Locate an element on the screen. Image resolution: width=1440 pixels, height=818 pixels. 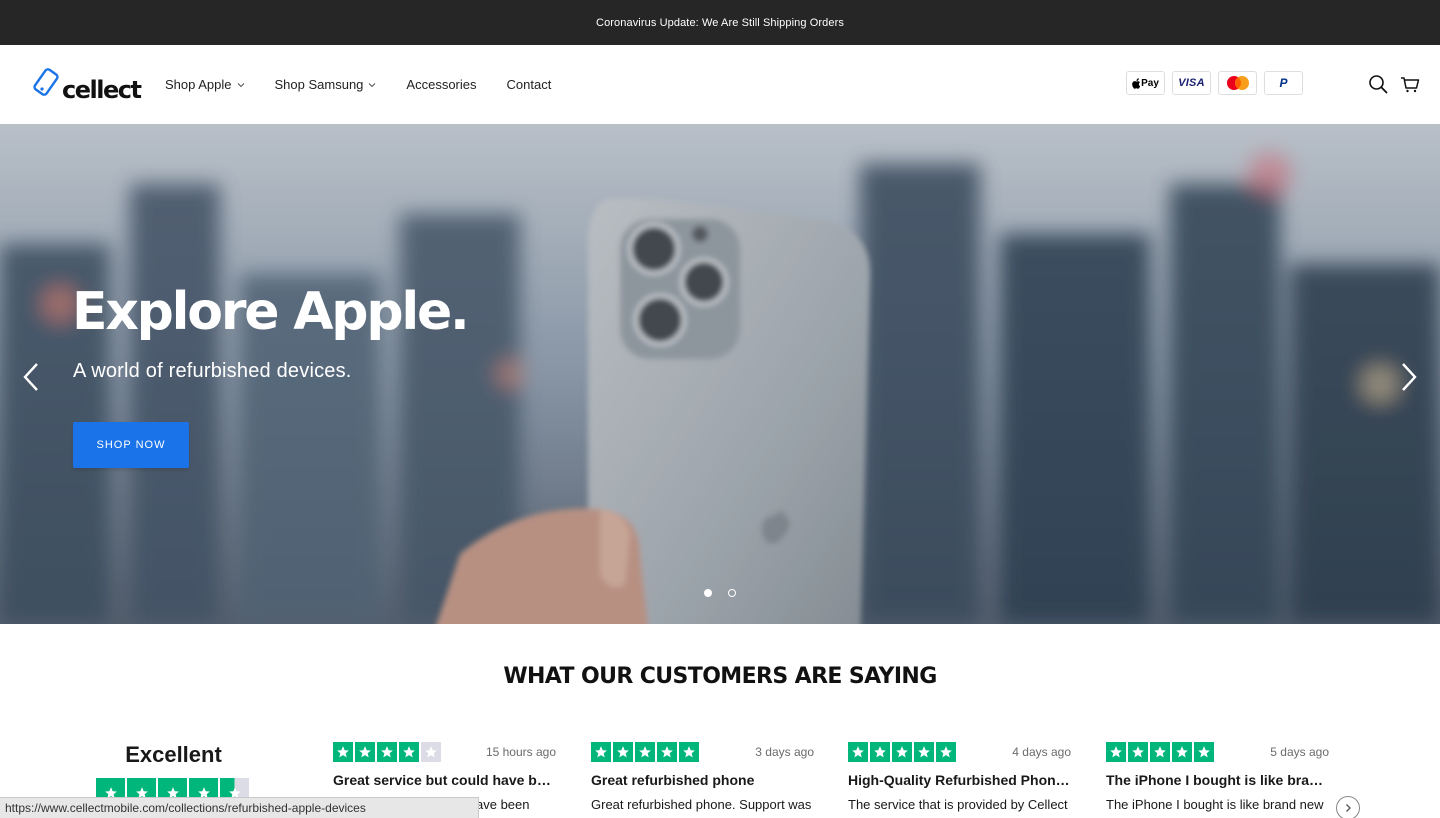
cart-icon is located at coordinates (1410, 84).